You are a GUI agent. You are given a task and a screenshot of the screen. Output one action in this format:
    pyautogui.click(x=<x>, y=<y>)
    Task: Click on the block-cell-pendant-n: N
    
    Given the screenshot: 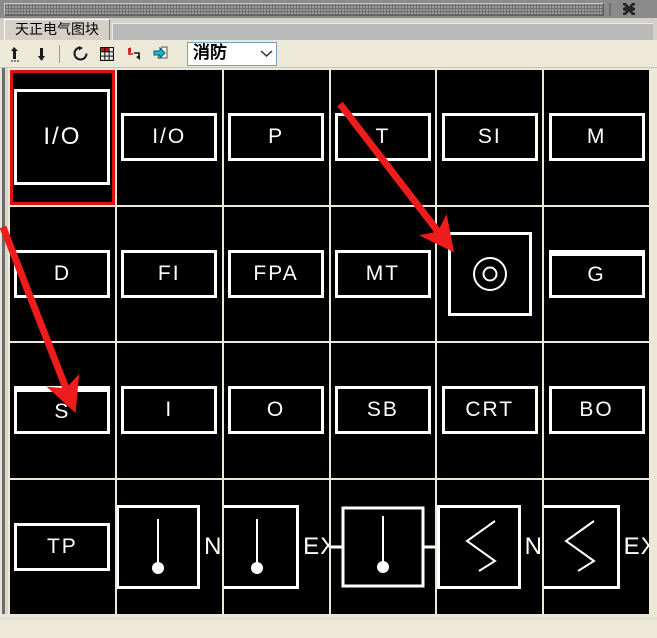 What is the action you would take?
    pyautogui.click(x=169, y=546)
    